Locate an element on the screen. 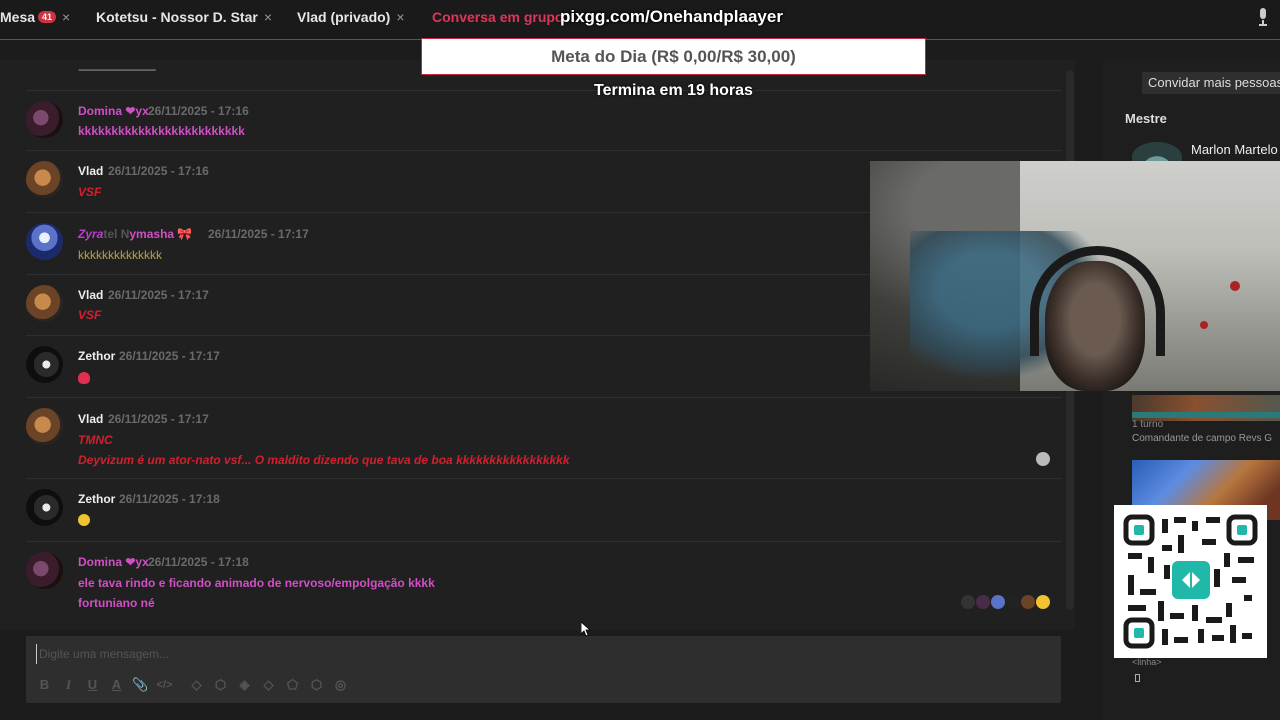  d4-dice-icon: ◇ is located at coordinates (196, 684).